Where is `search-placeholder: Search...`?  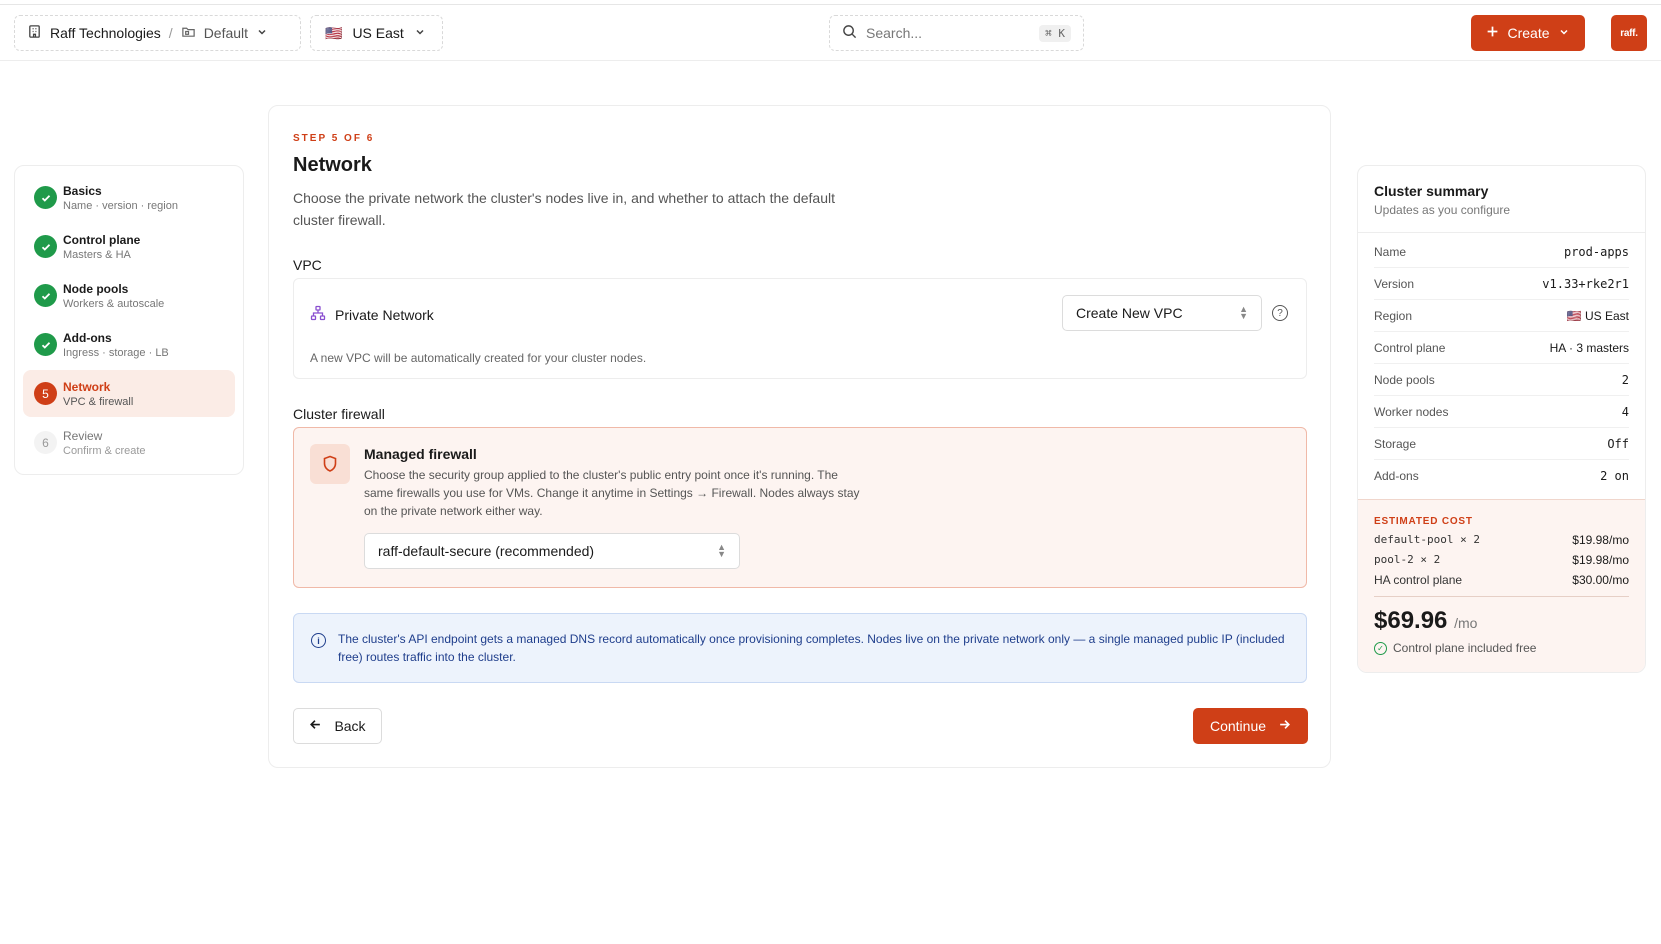
search-placeholder: Search... is located at coordinates (894, 33).